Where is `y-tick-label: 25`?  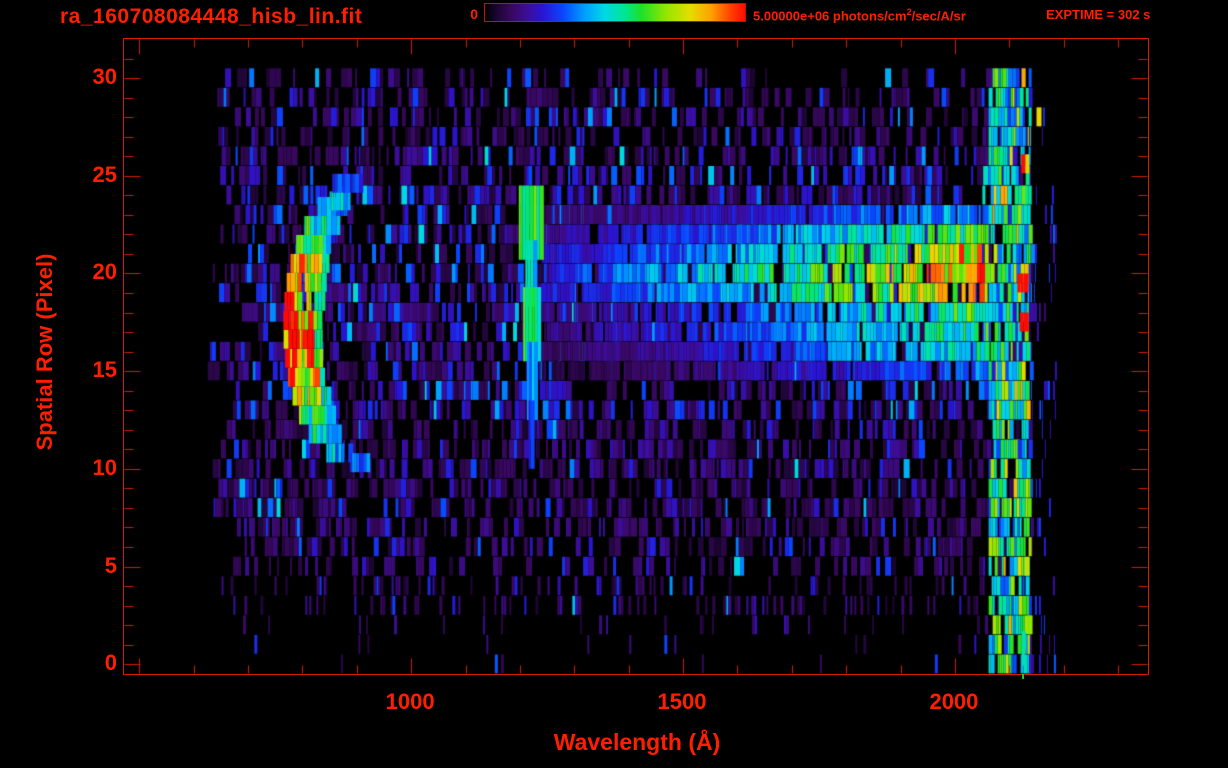 y-tick-label: 25 is located at coordinates (104, 174).